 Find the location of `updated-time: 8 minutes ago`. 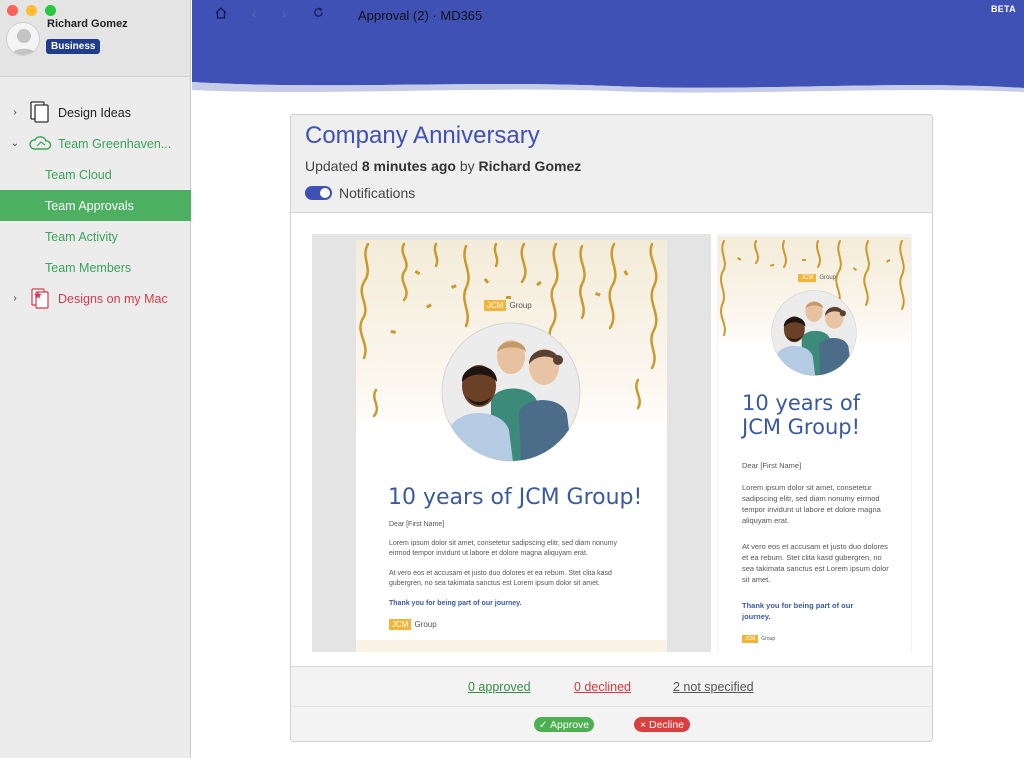

updated-time: 8 minutes ago is located at coordinates (408, 166).